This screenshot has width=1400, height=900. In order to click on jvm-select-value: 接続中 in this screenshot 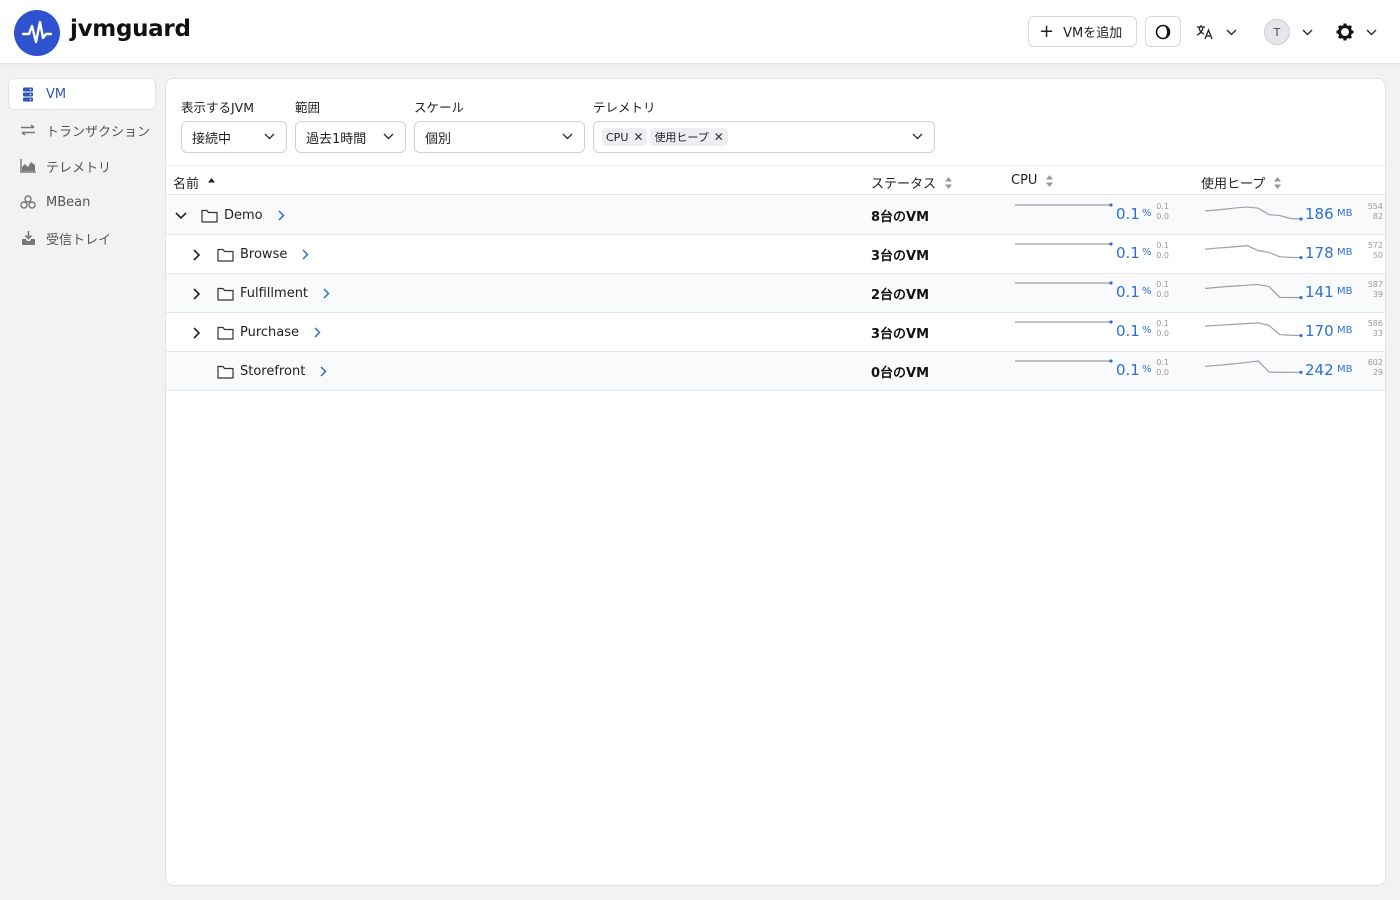, I will do `click(212, 139)`.